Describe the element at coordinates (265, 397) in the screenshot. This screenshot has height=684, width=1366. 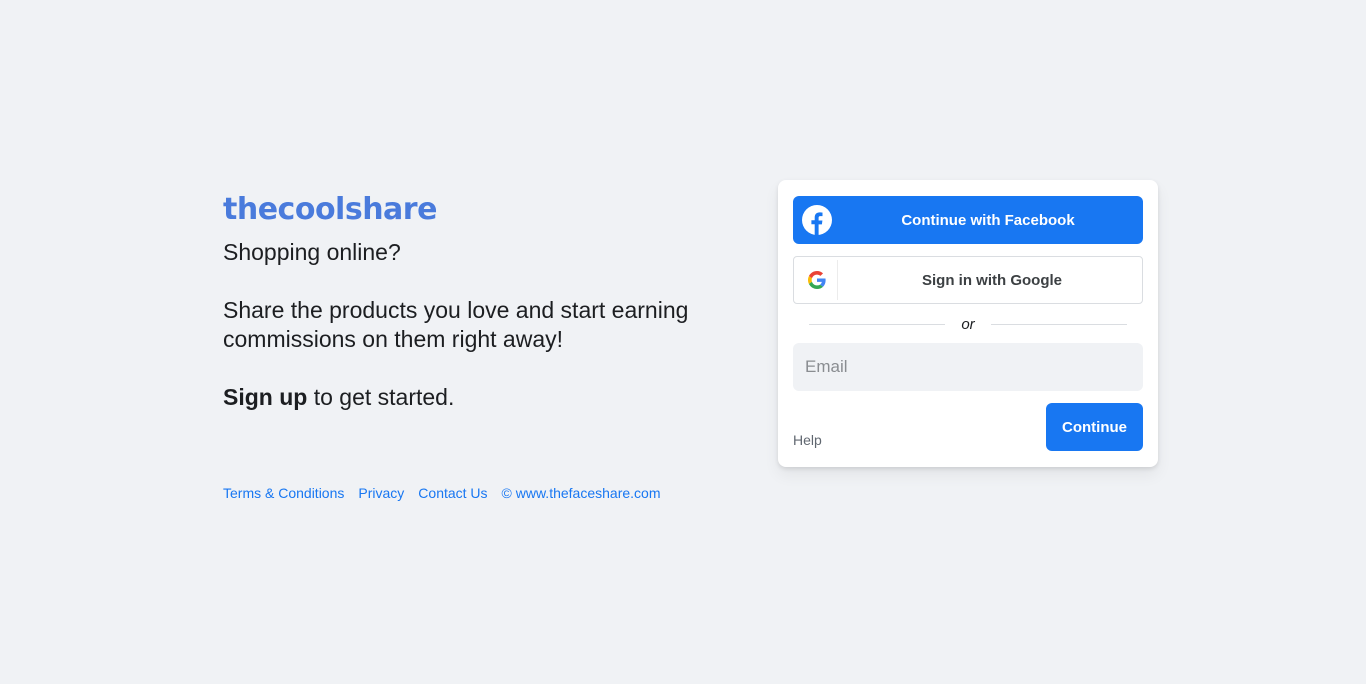
I see `signup-bold: Sign up` at that location.